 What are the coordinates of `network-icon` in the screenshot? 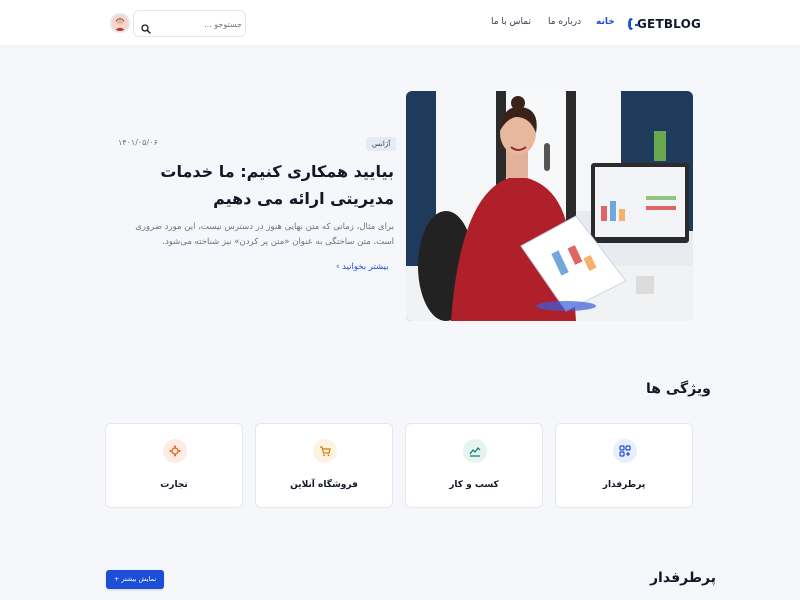 It's located at (175, 451).